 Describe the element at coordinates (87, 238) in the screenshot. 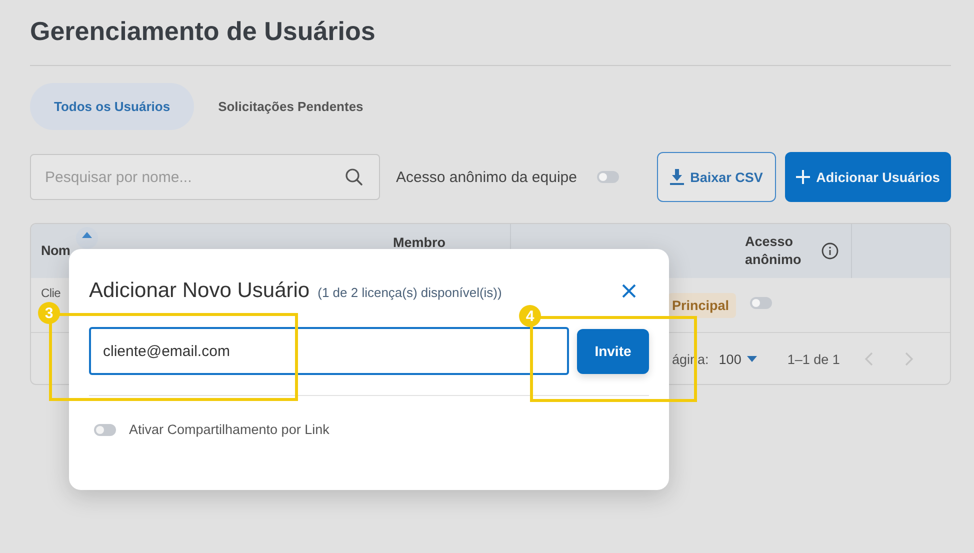

I see `sort-icon` at that location.